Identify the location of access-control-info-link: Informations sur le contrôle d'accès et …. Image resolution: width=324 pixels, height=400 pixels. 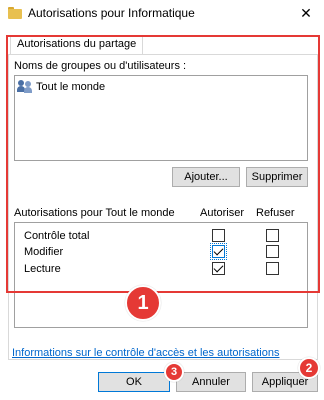
(145, 353).